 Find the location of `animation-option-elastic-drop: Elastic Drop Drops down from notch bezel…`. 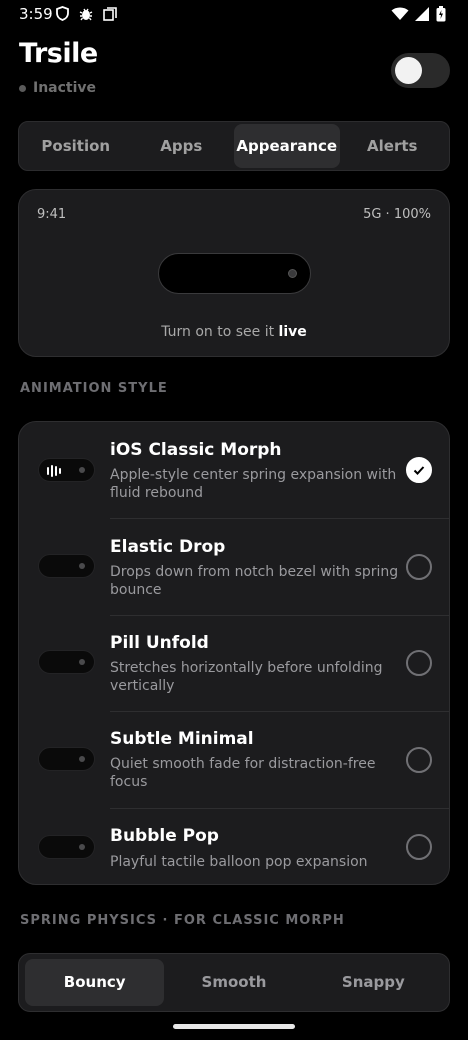

animation-option-elastic-drop: Elastic Drop Drops down from notch bezel… is located at coordinates (234, 567).